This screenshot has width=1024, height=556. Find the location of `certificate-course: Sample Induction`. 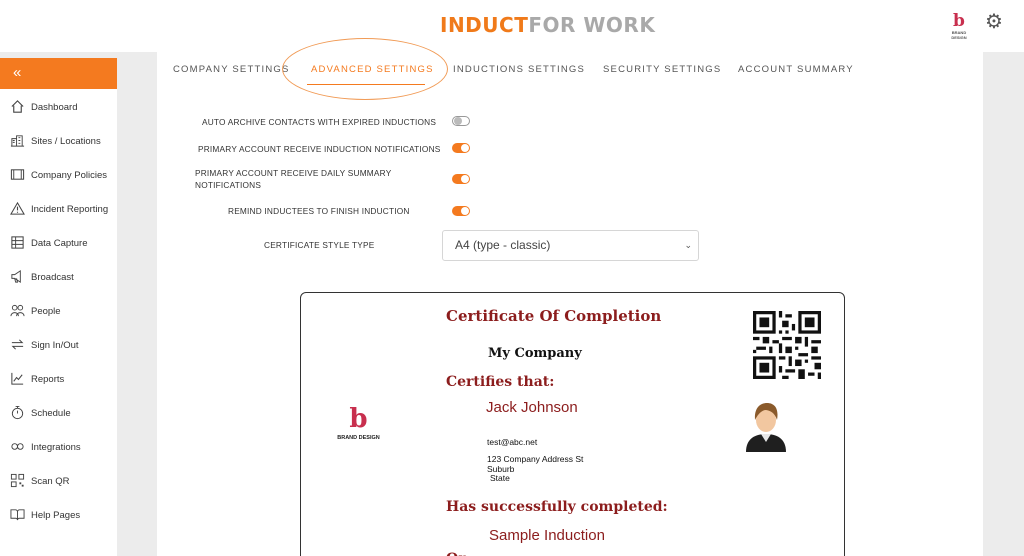

certificate-course: Sample Induction is located at coordinates (547, 535).